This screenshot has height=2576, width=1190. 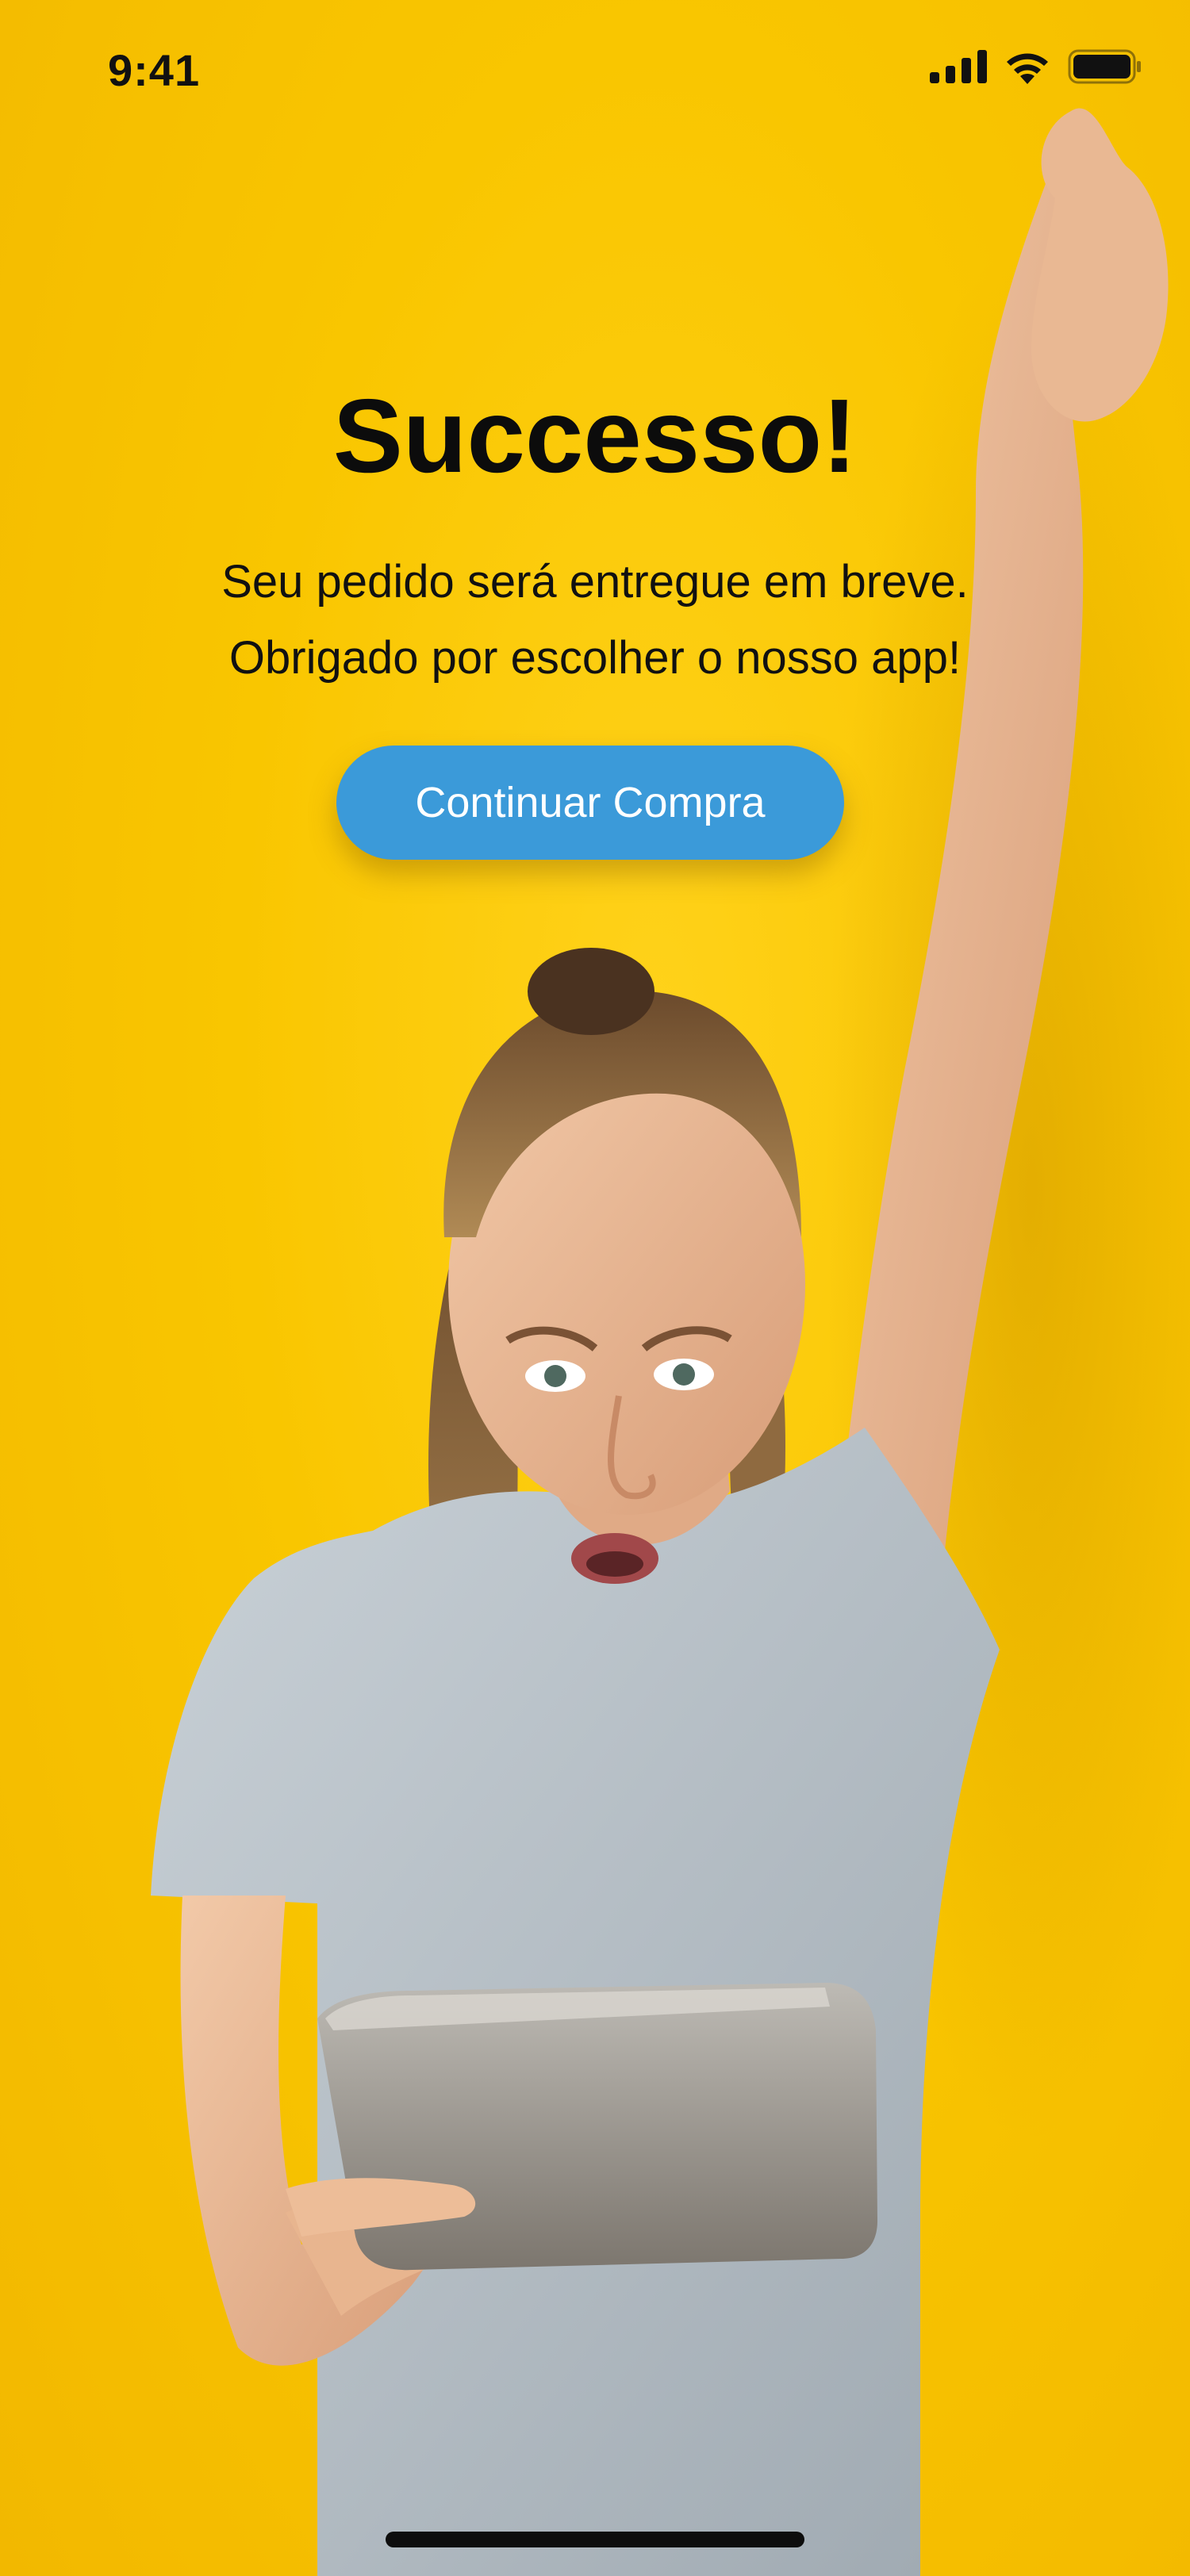 What do you see at coordinates (595, 436) in the screenshot?
I see `success-title: Successo!` at bounding box center [595, 436].